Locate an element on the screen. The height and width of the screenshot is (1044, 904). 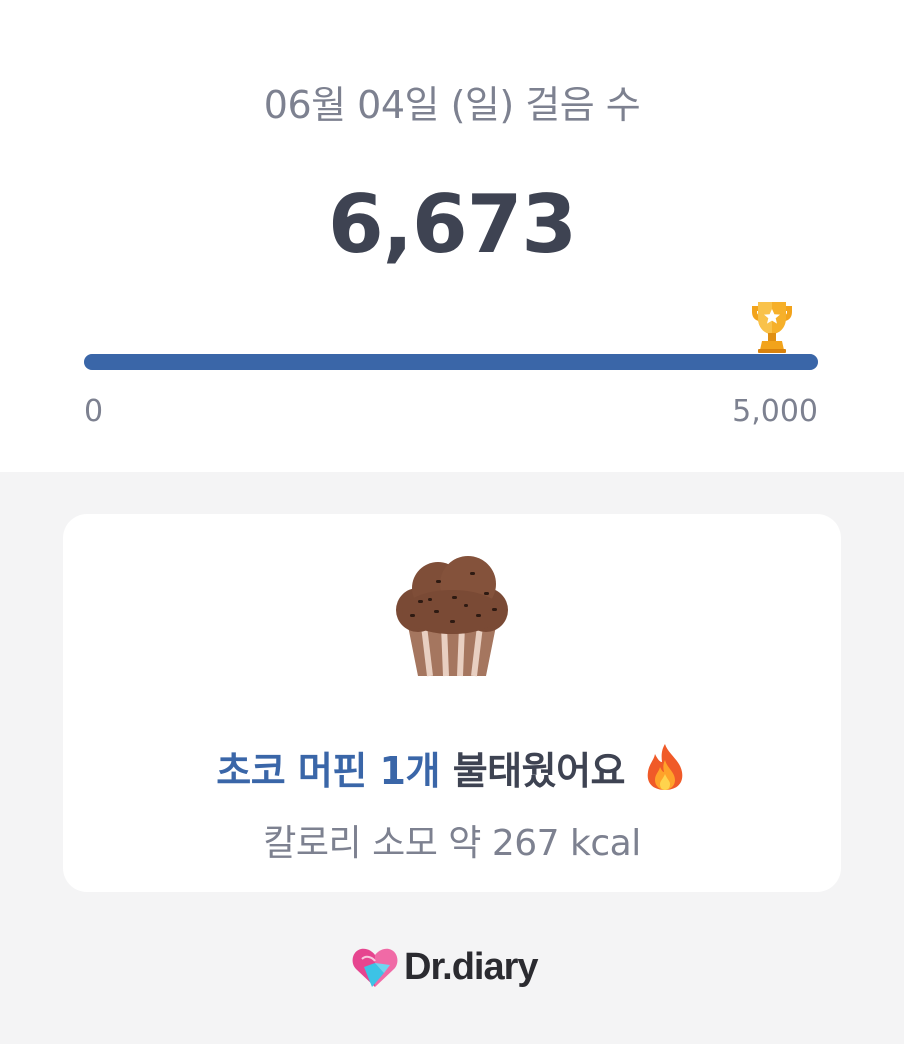
progress-max-label: 5,000 is located at coordinates (775, 411).